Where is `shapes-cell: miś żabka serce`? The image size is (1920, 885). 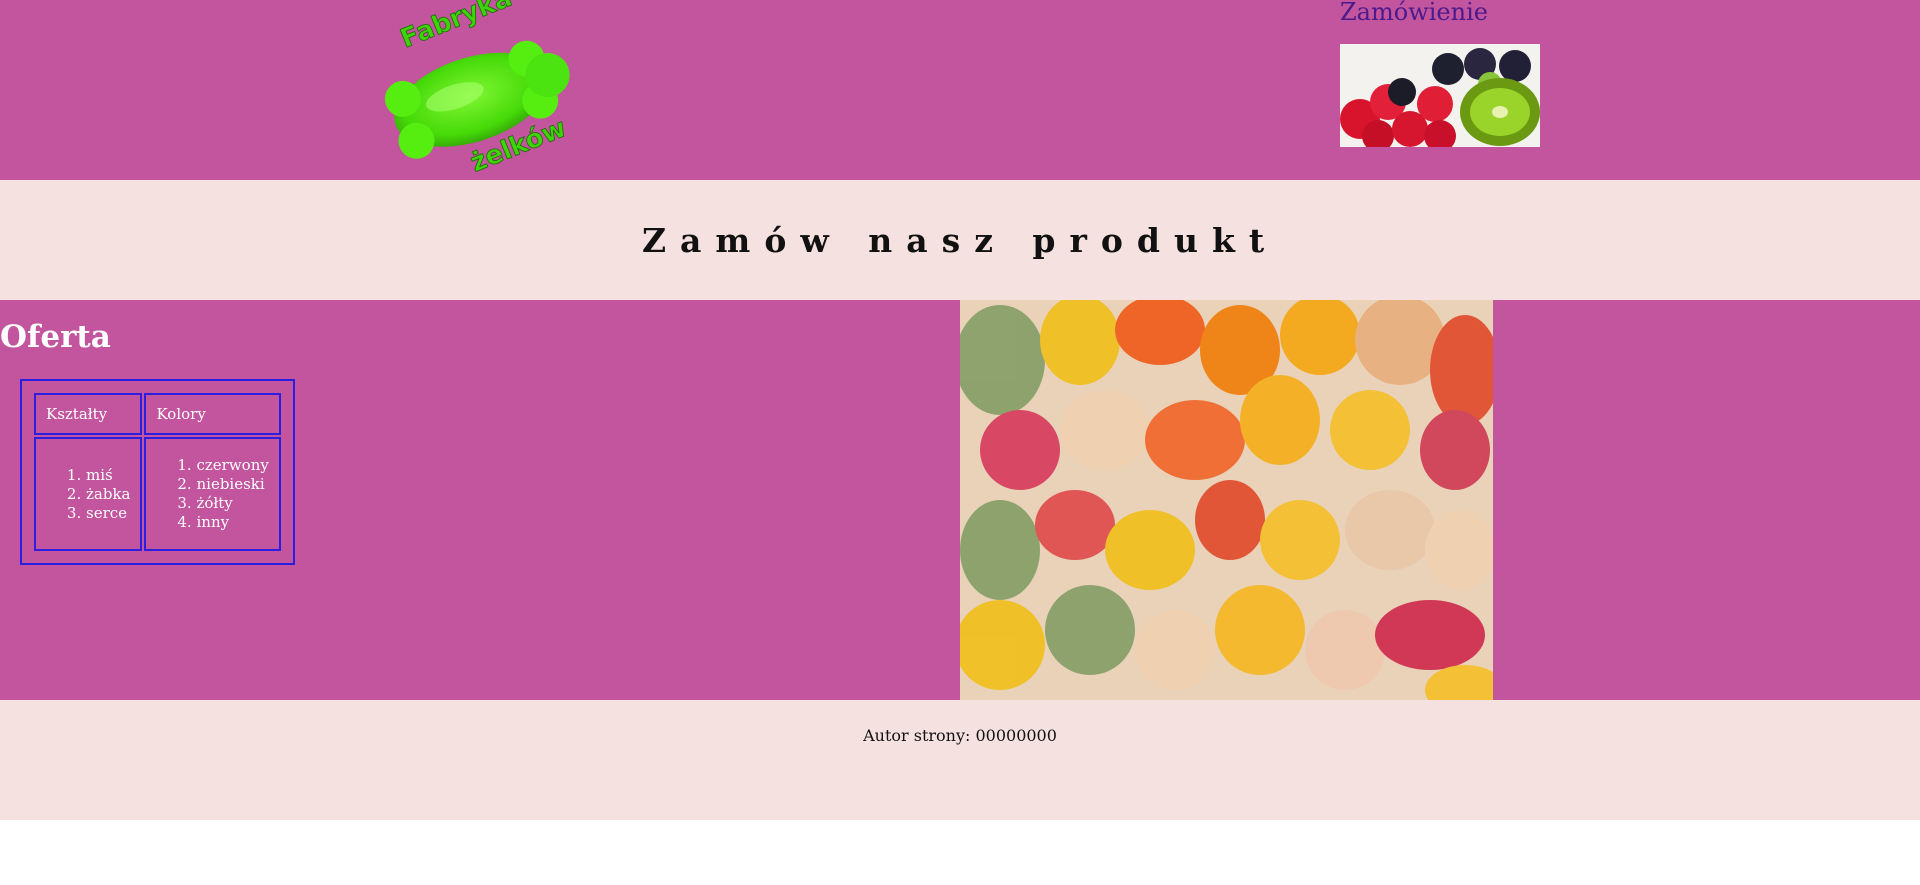 shapes-cell: miś żabka serce is located at coordinates (88, 494).